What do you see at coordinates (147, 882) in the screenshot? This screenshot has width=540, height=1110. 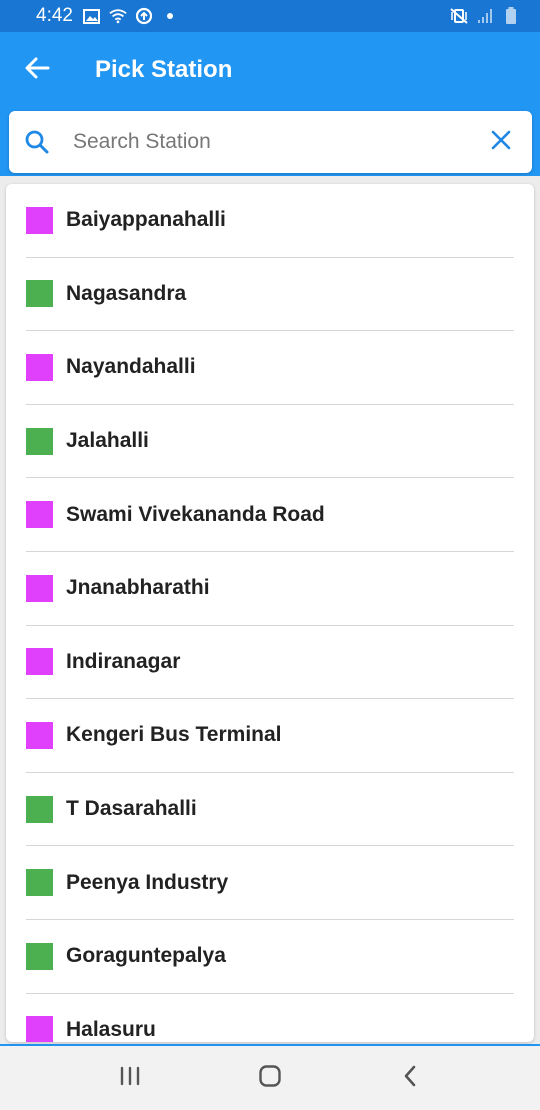 I see `station-name: Peenya Industry` at bounding box center [147, 882].